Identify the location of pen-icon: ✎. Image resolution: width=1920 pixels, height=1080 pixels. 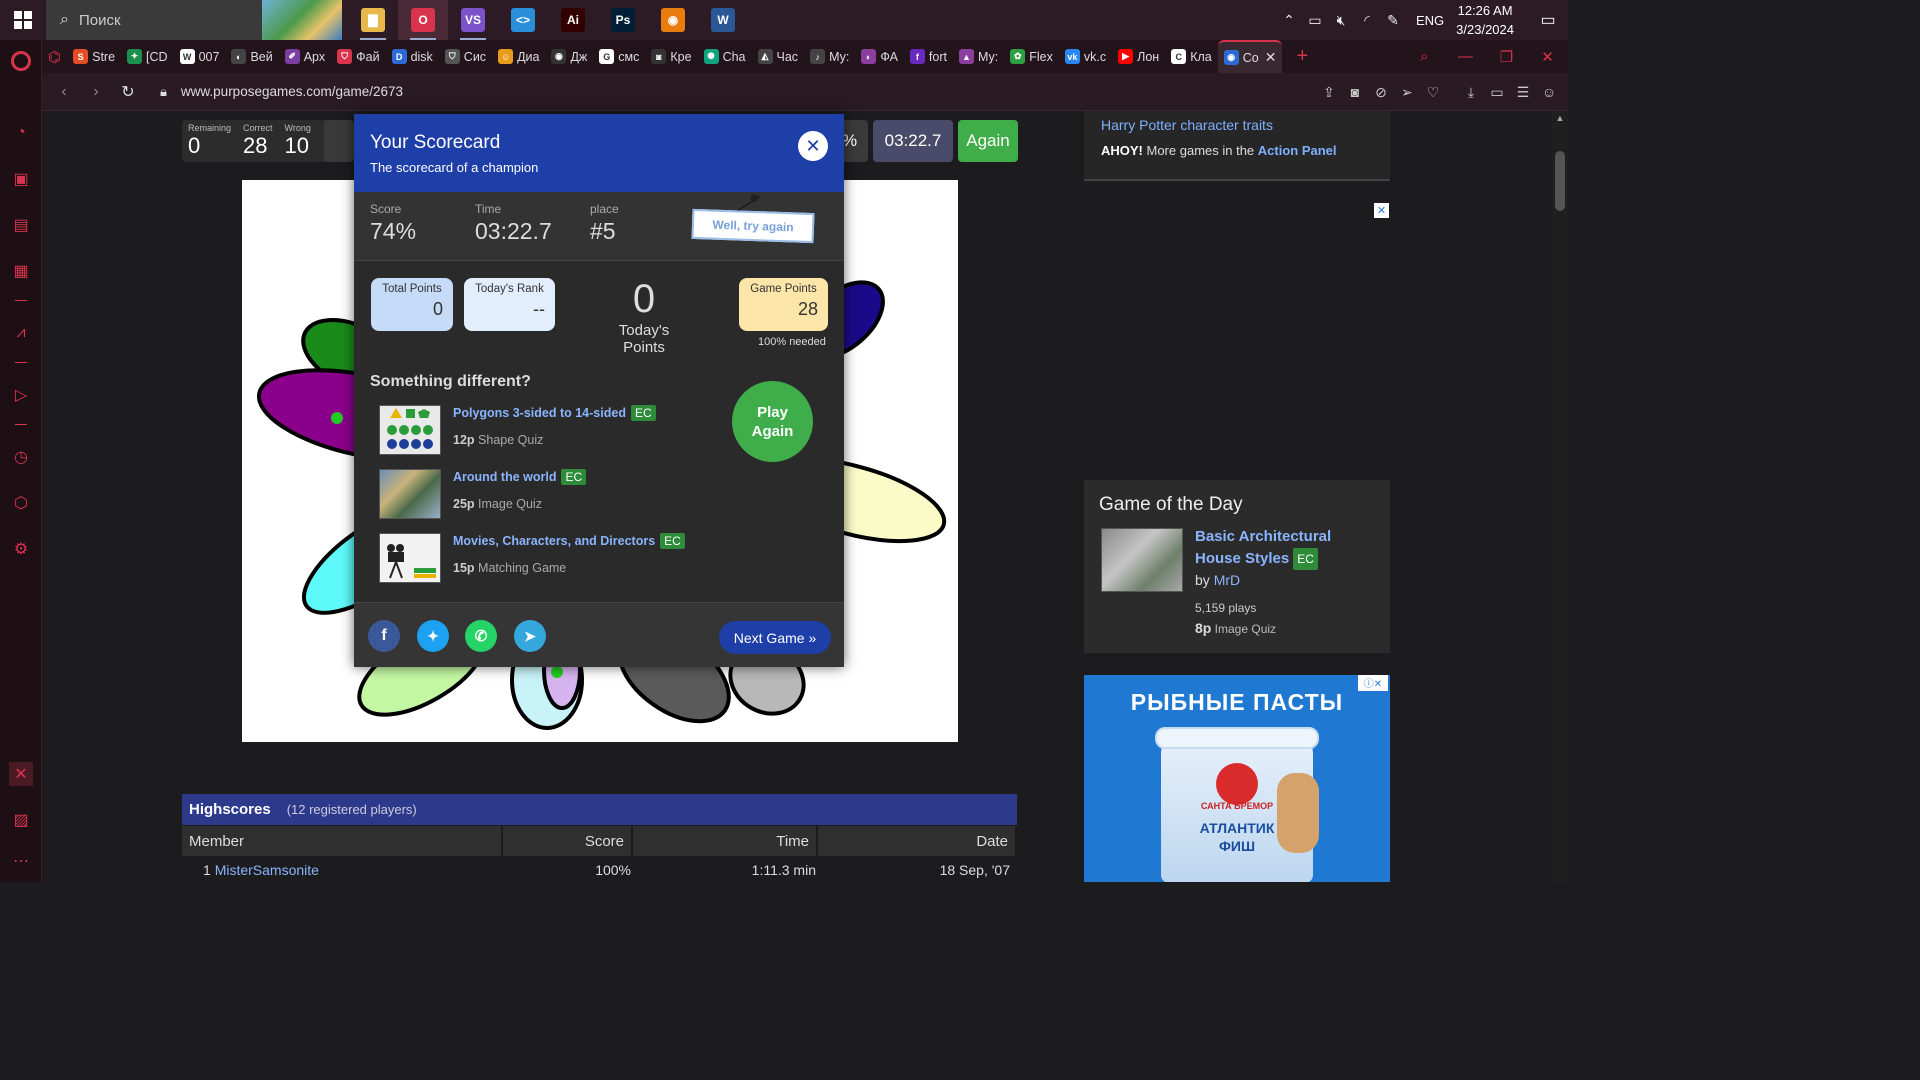
(1393, 20).